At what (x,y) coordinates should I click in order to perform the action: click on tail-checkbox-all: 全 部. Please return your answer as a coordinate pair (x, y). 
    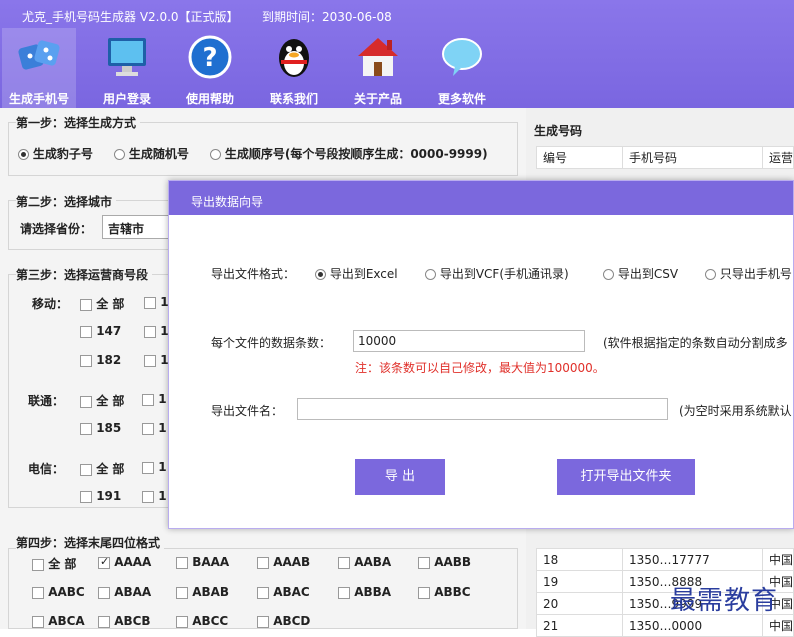
    Looking at the image, I should click on (54, 563).